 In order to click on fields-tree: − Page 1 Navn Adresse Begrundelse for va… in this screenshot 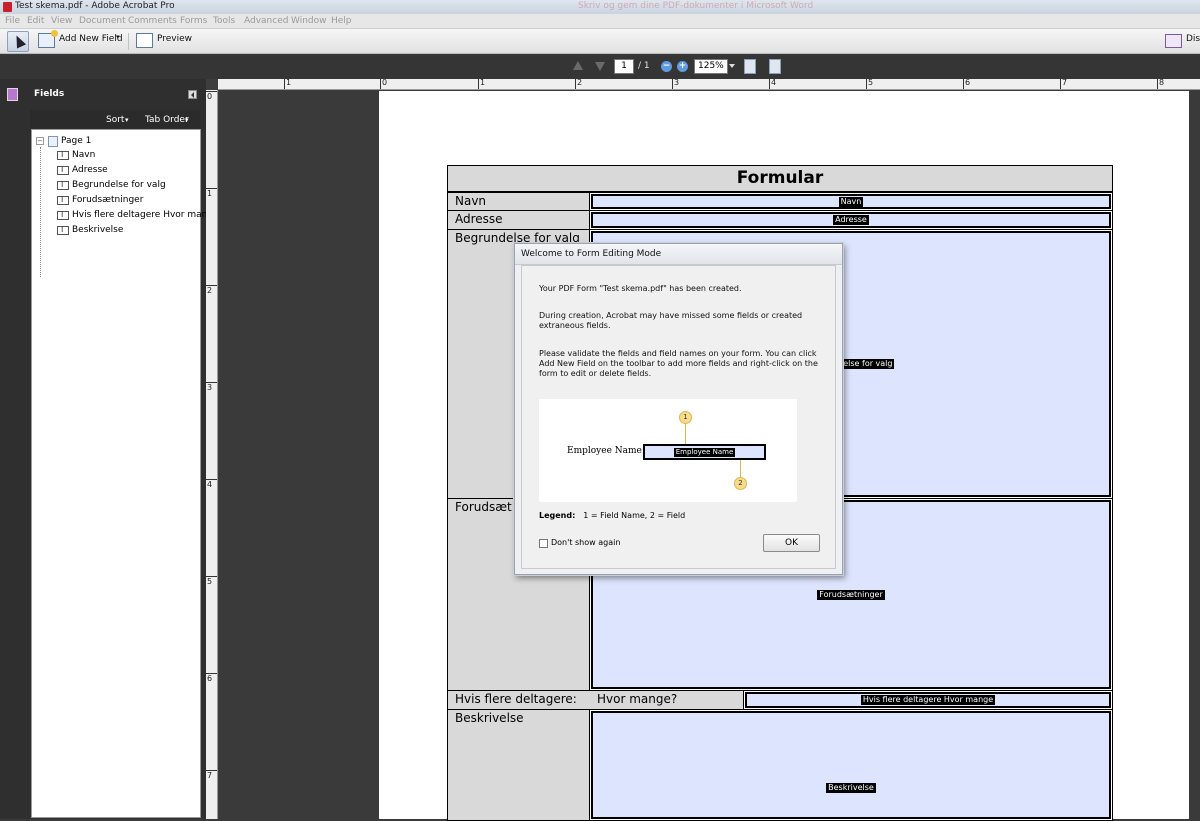, I will do `click(125, 473)`.